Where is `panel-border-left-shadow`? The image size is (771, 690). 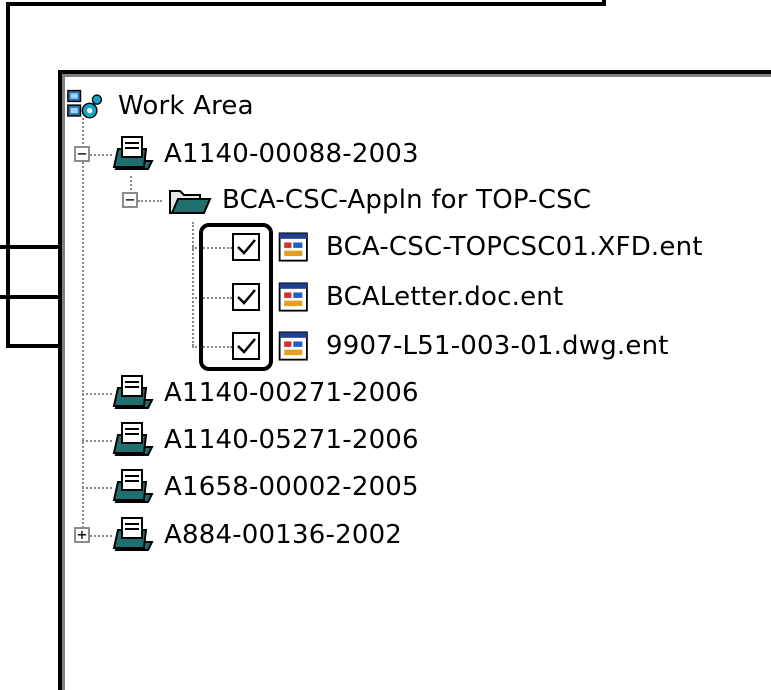 panel-border-left-shadow is located at coordinates (63, 382).